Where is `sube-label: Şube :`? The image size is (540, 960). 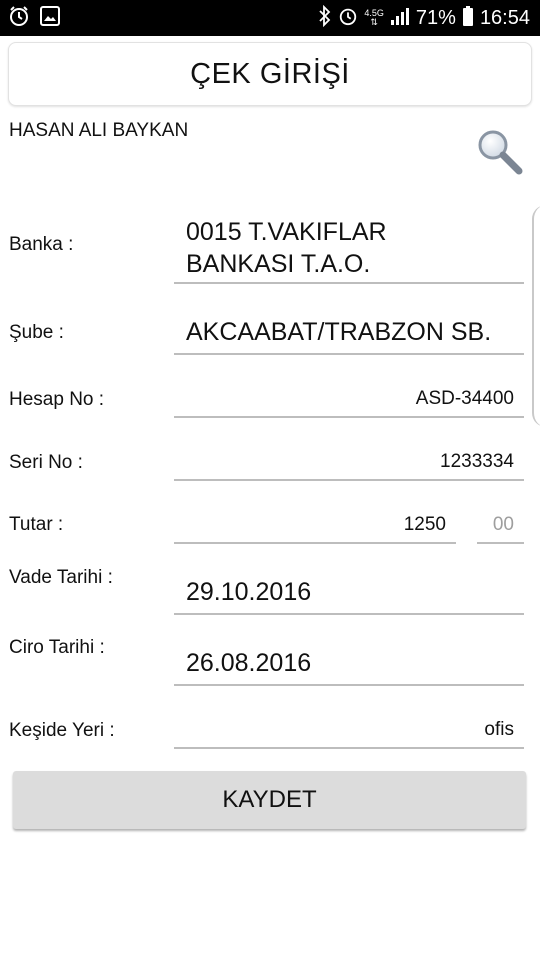
sube-label: Şube : is located at coordinates (36, 332).